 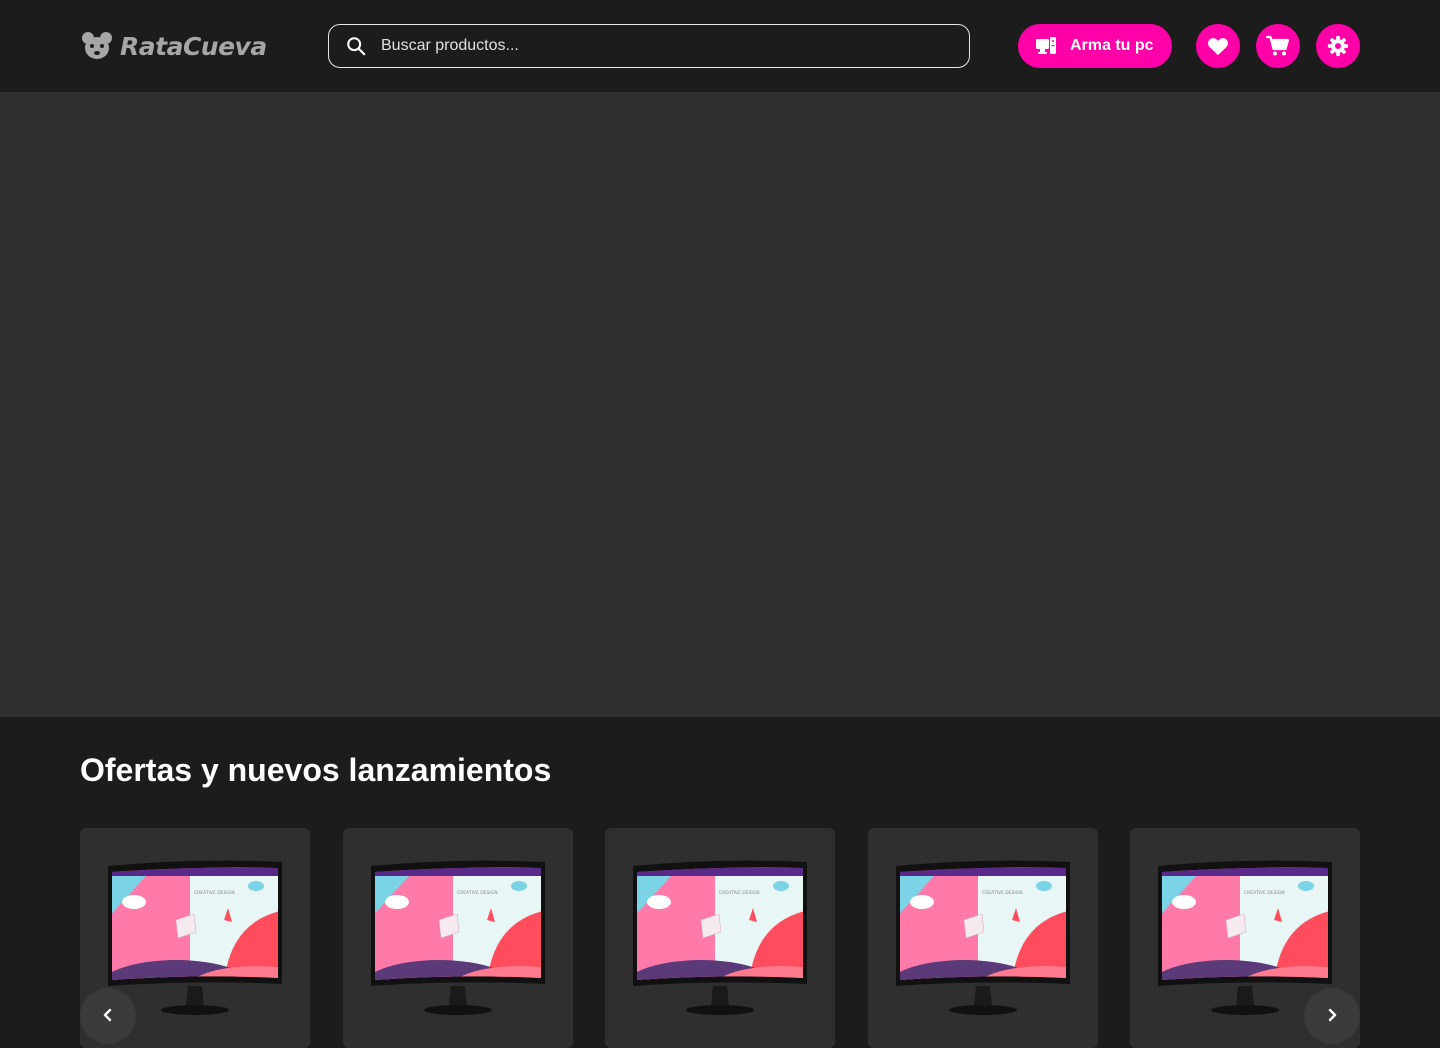 I want to click on cart-icon, so click(x=1278, y=45).